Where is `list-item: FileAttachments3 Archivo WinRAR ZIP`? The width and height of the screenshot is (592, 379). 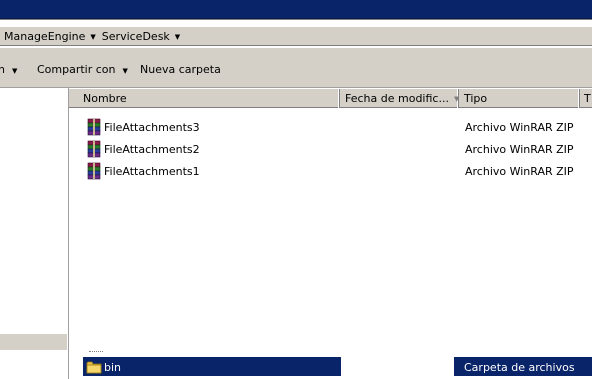
list-item: FileAttachments3 Archivo WinRAR ZIP is located at coordinates (330, 127).